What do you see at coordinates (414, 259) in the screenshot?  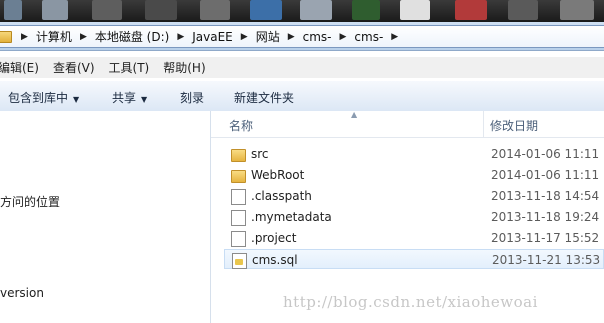 I see `file-row-selected: cms.sql 2013-11-21 13:53` at bounding box center [414, 259].